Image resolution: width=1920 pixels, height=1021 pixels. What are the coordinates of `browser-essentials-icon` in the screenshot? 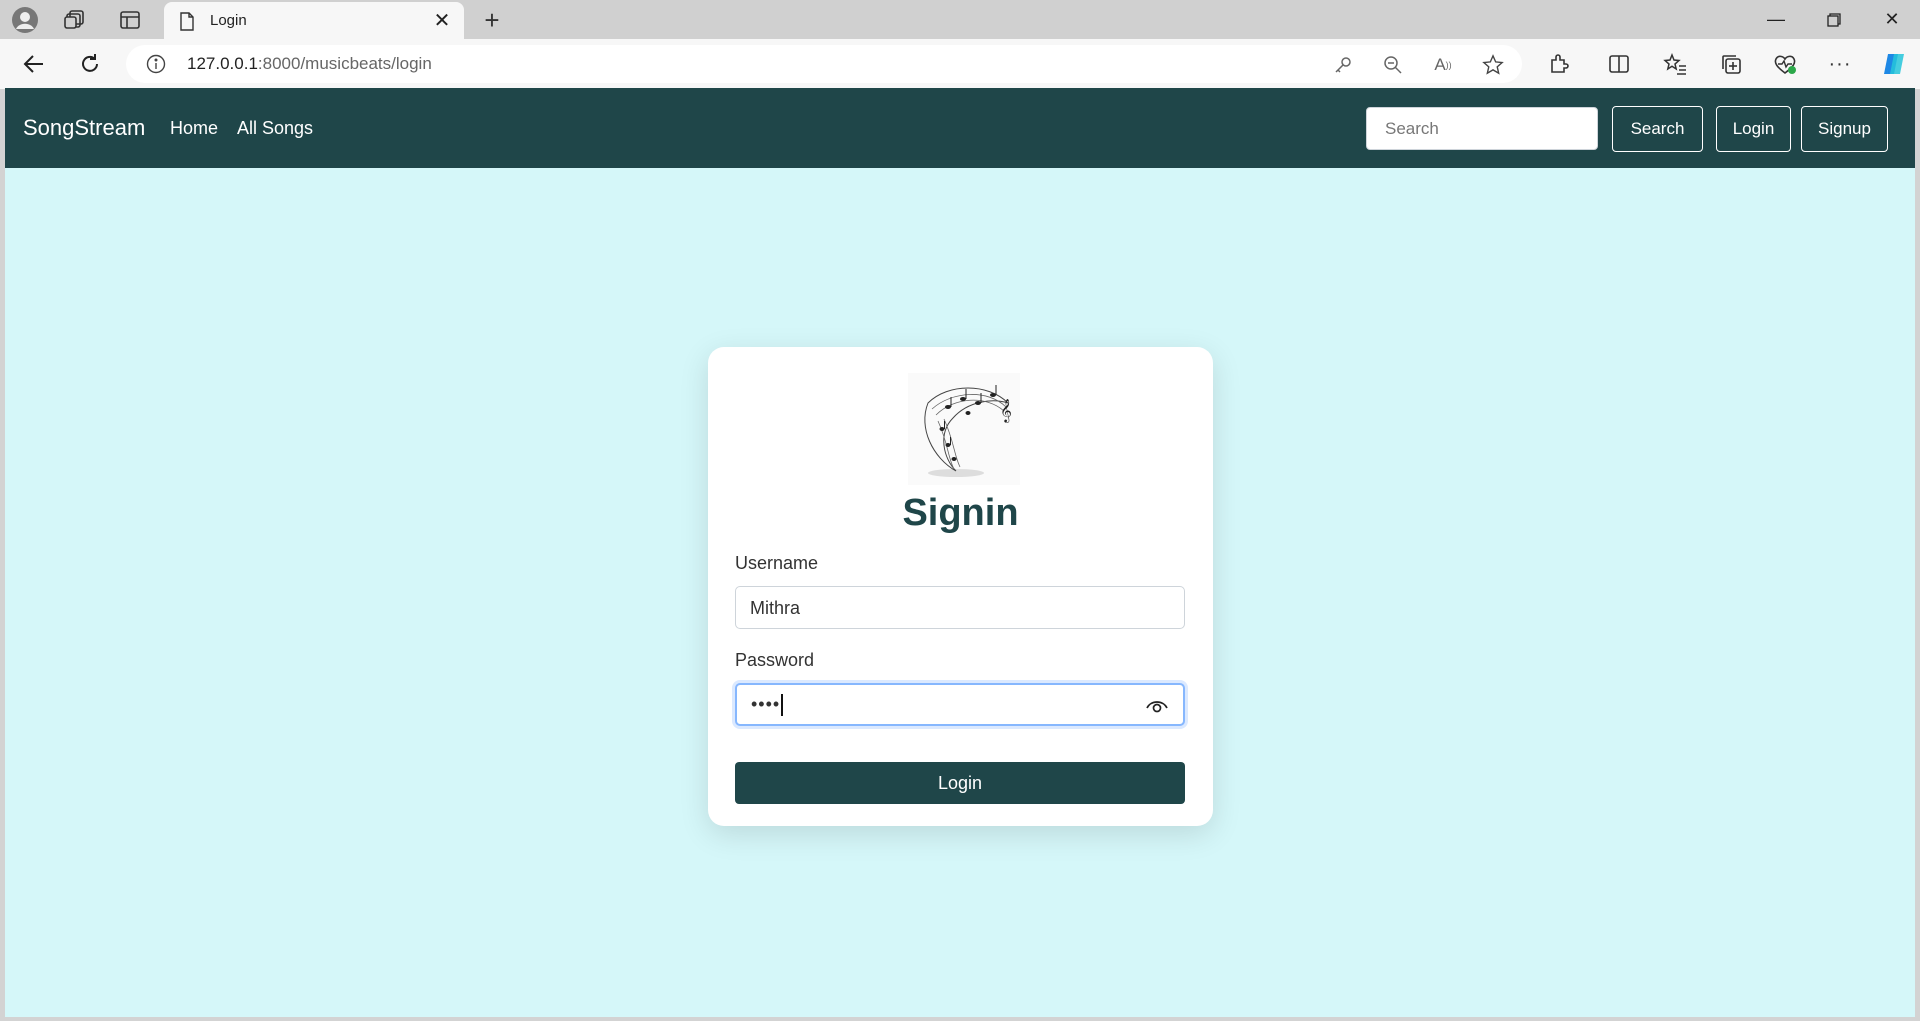 It's located at (1785, 64).